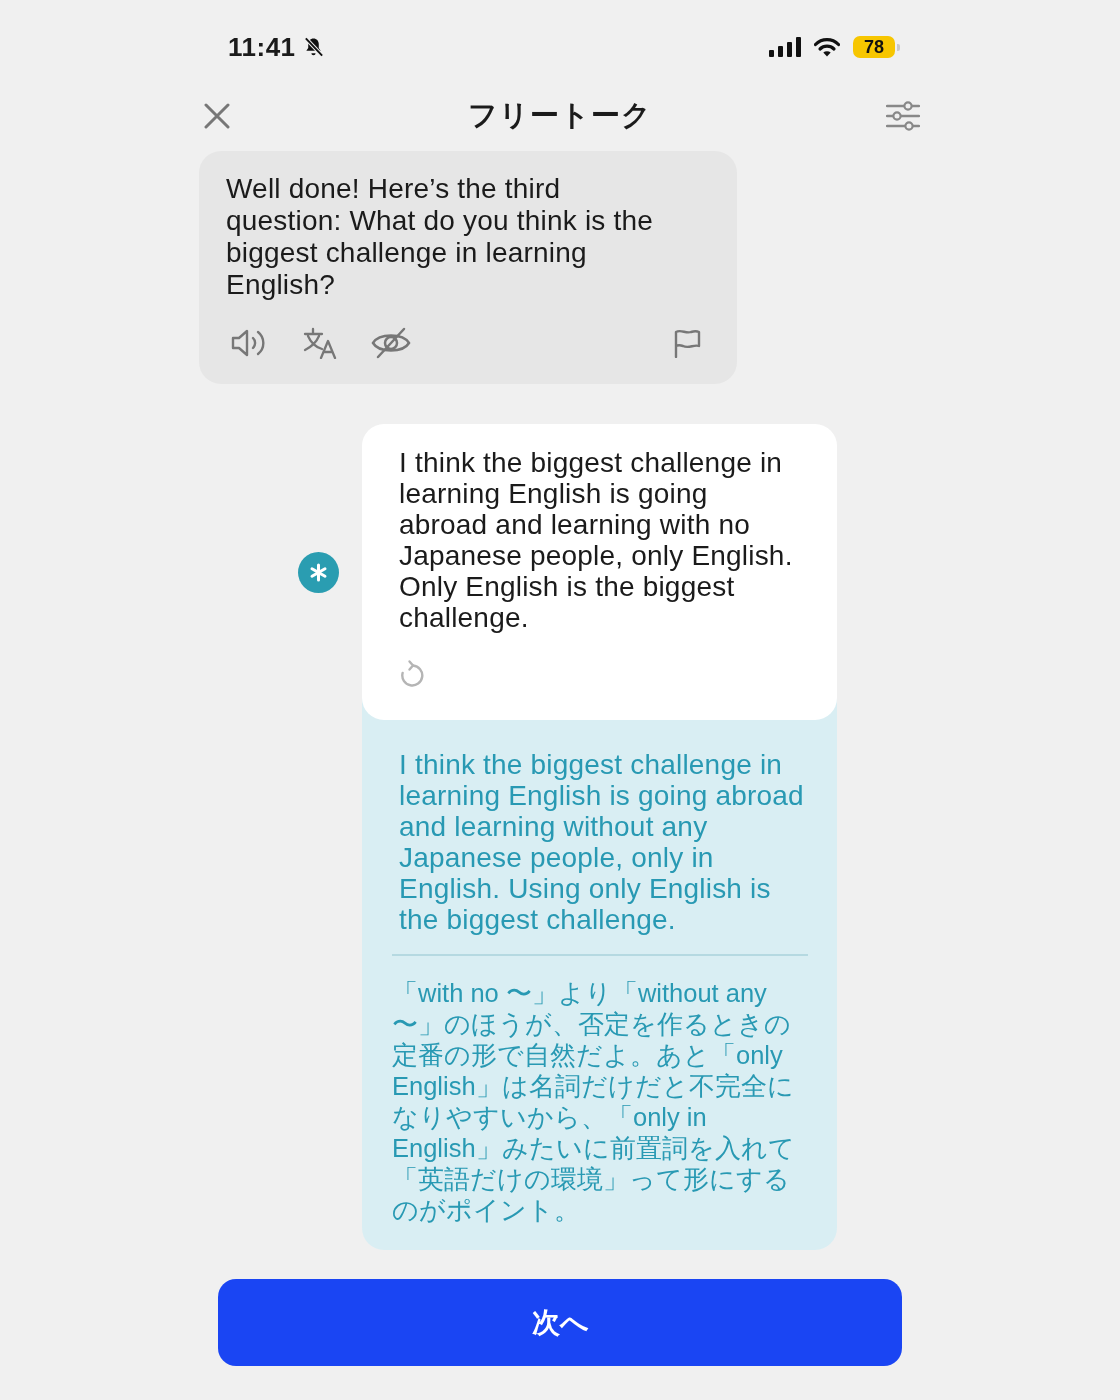 This screenshot has height=1400, width=1120. What do you see at coordinates (827, 47) in the screenshot?
I see `wifi-icon` at bounding box center [827, 47].